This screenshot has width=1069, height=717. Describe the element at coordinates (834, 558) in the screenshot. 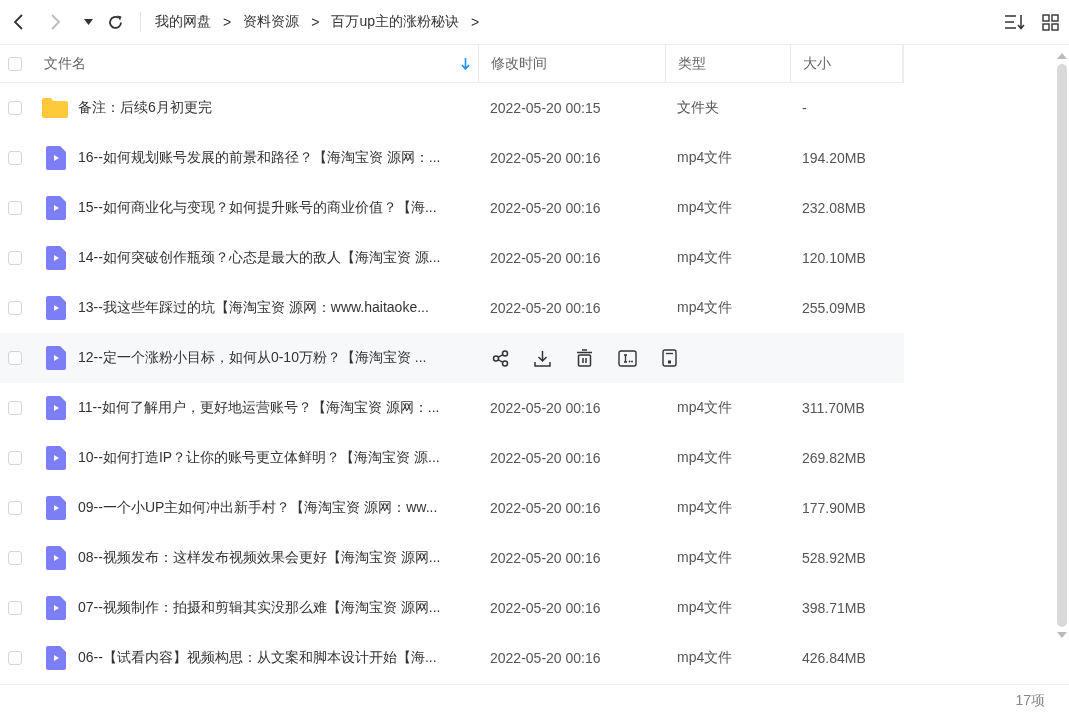

I see `file-size: 528.92MB` at that location.